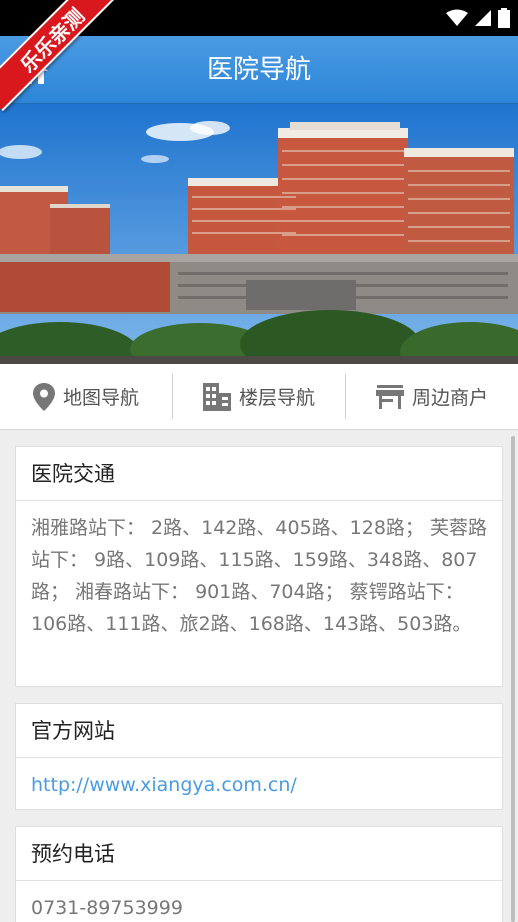  What do you see at coordinates (216, 396) in the screenshot?
I see `building-icon` at bounding box center [216, 396].